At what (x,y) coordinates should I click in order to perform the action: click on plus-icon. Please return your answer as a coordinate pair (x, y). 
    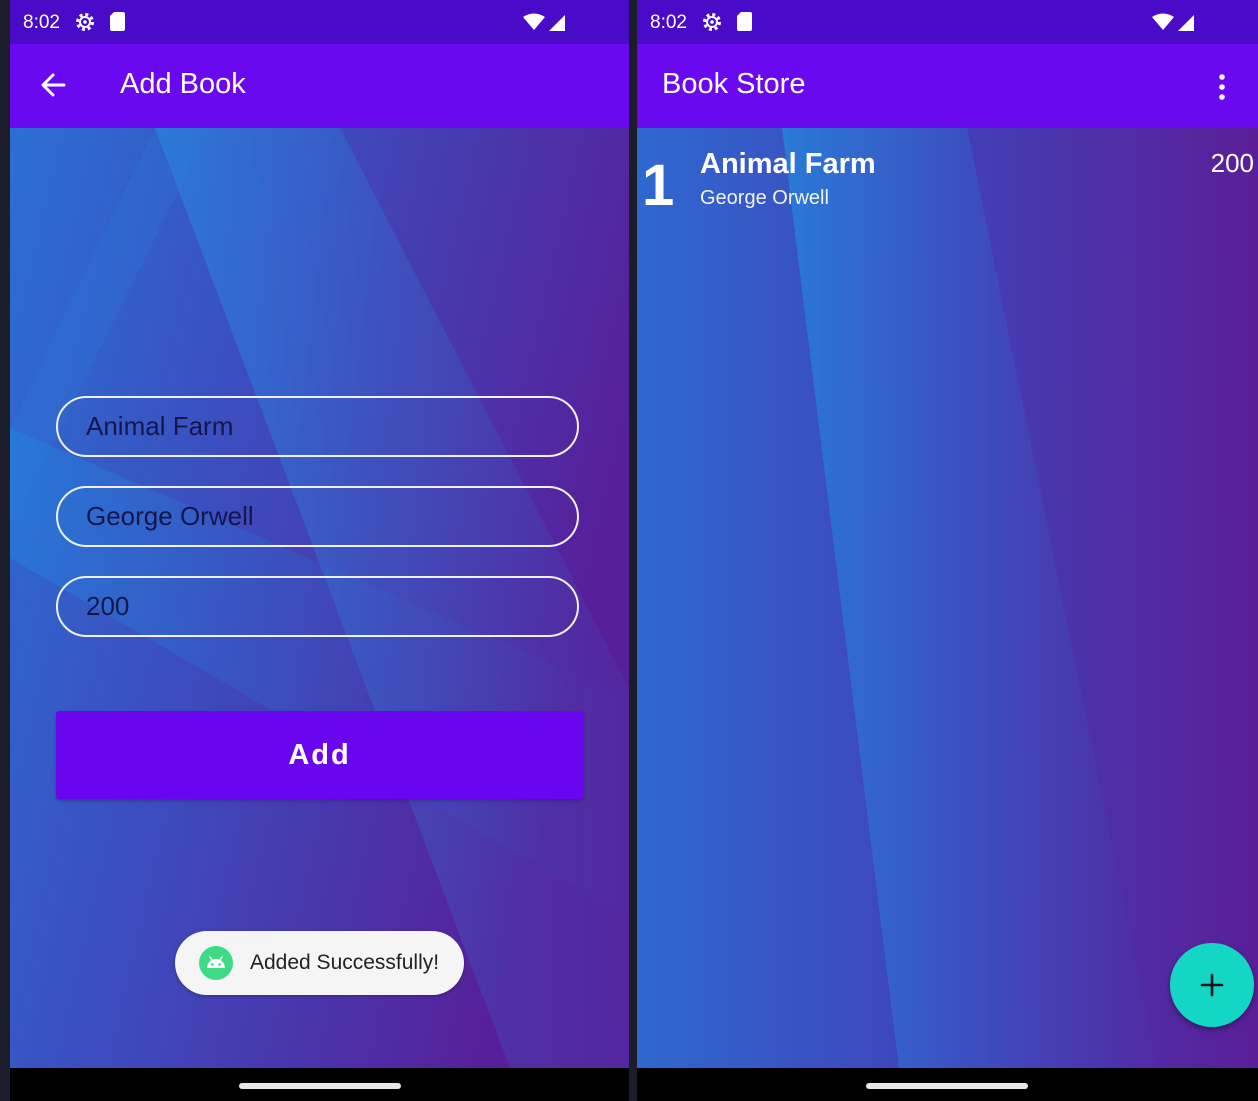
    Looking at the image, I should click on (1212, 985).